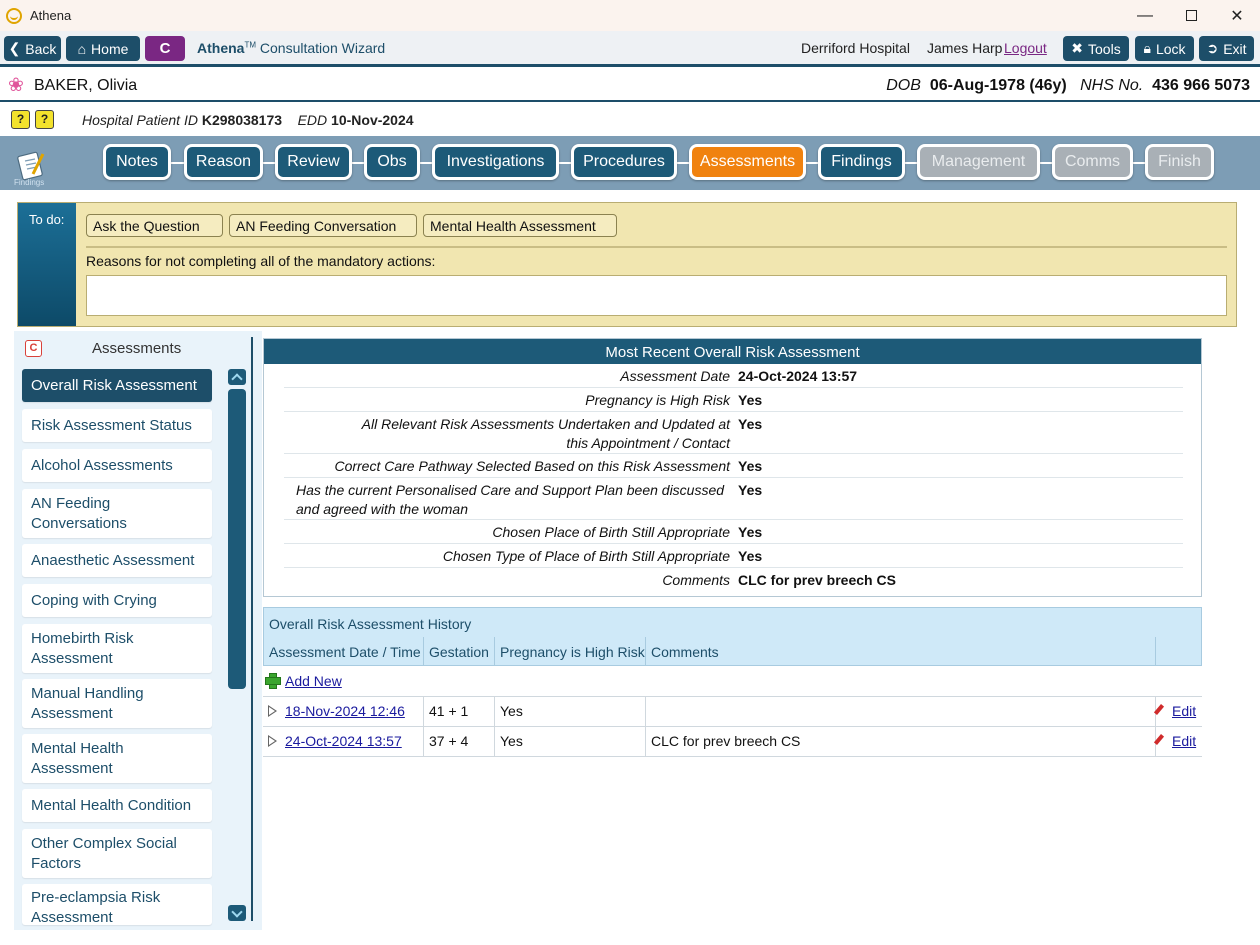 The image size is (1260, 945). Describe the element at coordinates (252, 629) in the screenshot. I see `nav-divider` at that location.